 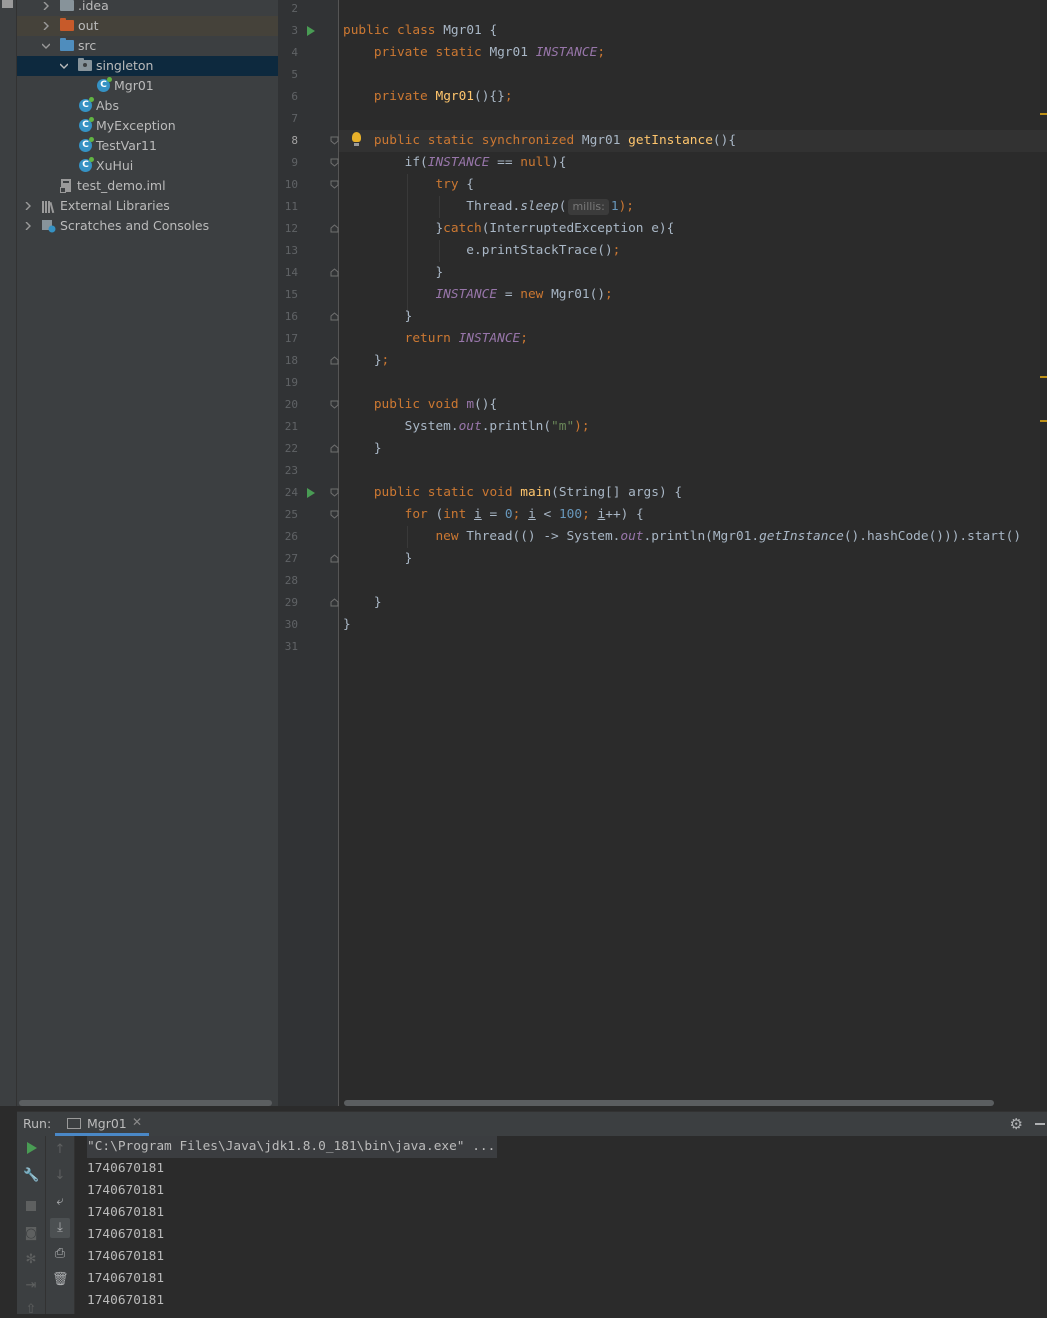 I want to click on code-line-11: Thread.sleep(millis: 1);, so click(x=550, y=207).